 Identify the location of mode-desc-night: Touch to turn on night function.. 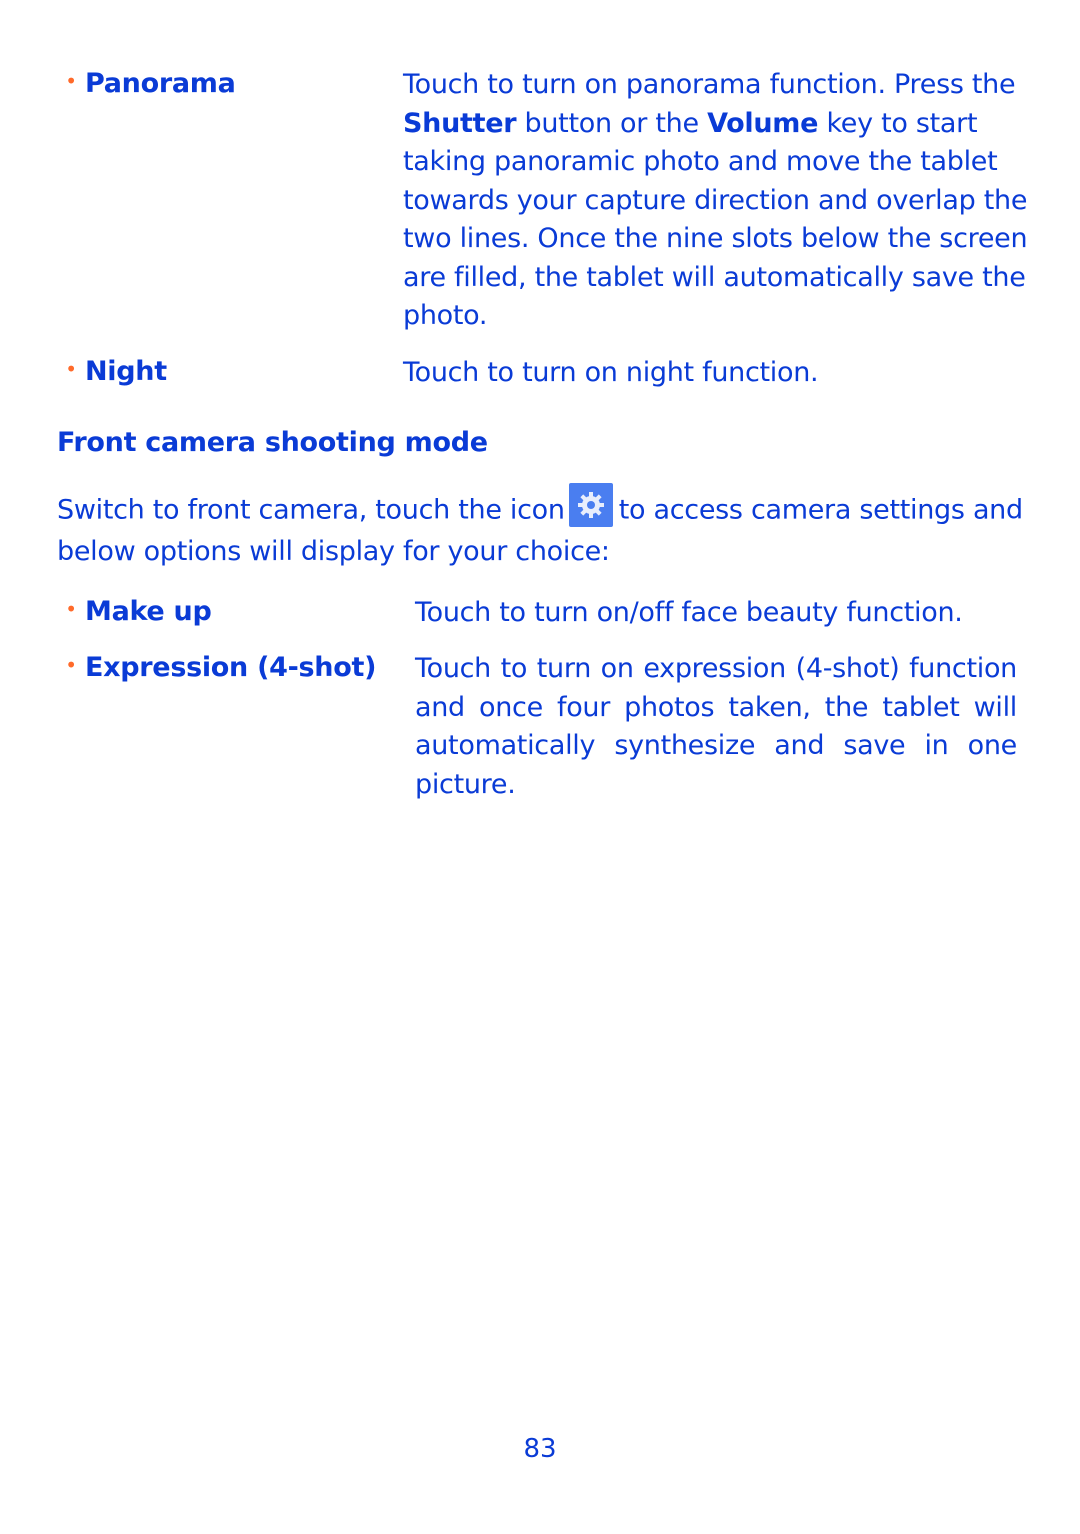
(611, 372).